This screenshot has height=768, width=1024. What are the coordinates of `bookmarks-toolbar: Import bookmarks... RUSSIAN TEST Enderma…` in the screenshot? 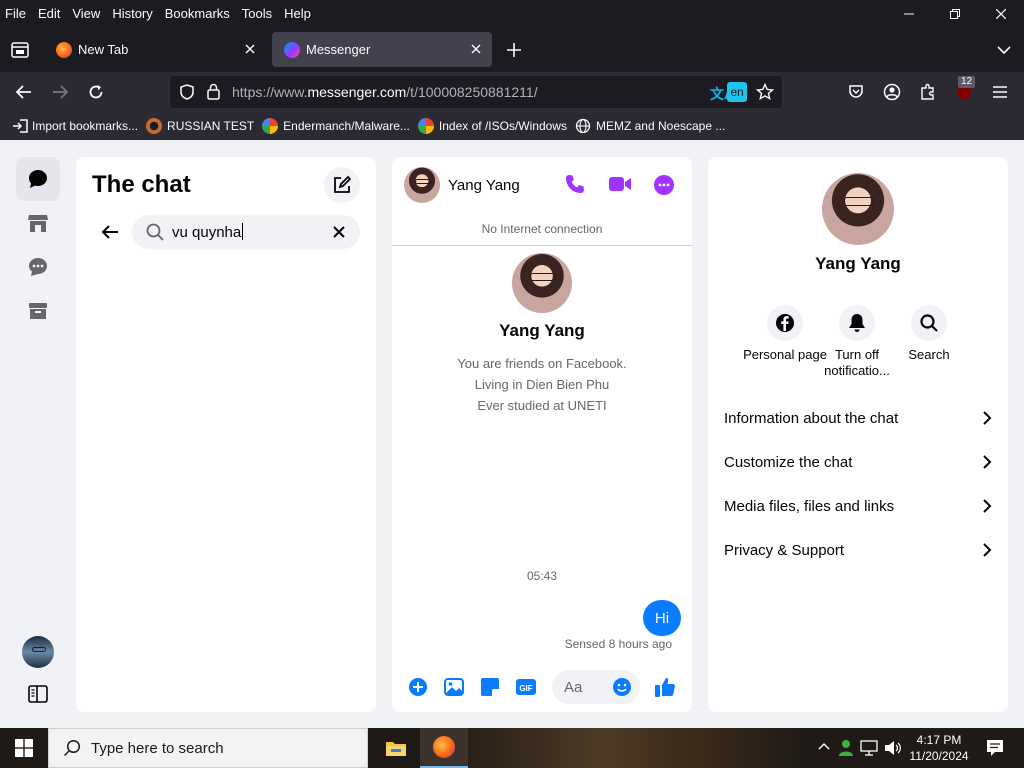 It's located at (512, 126).